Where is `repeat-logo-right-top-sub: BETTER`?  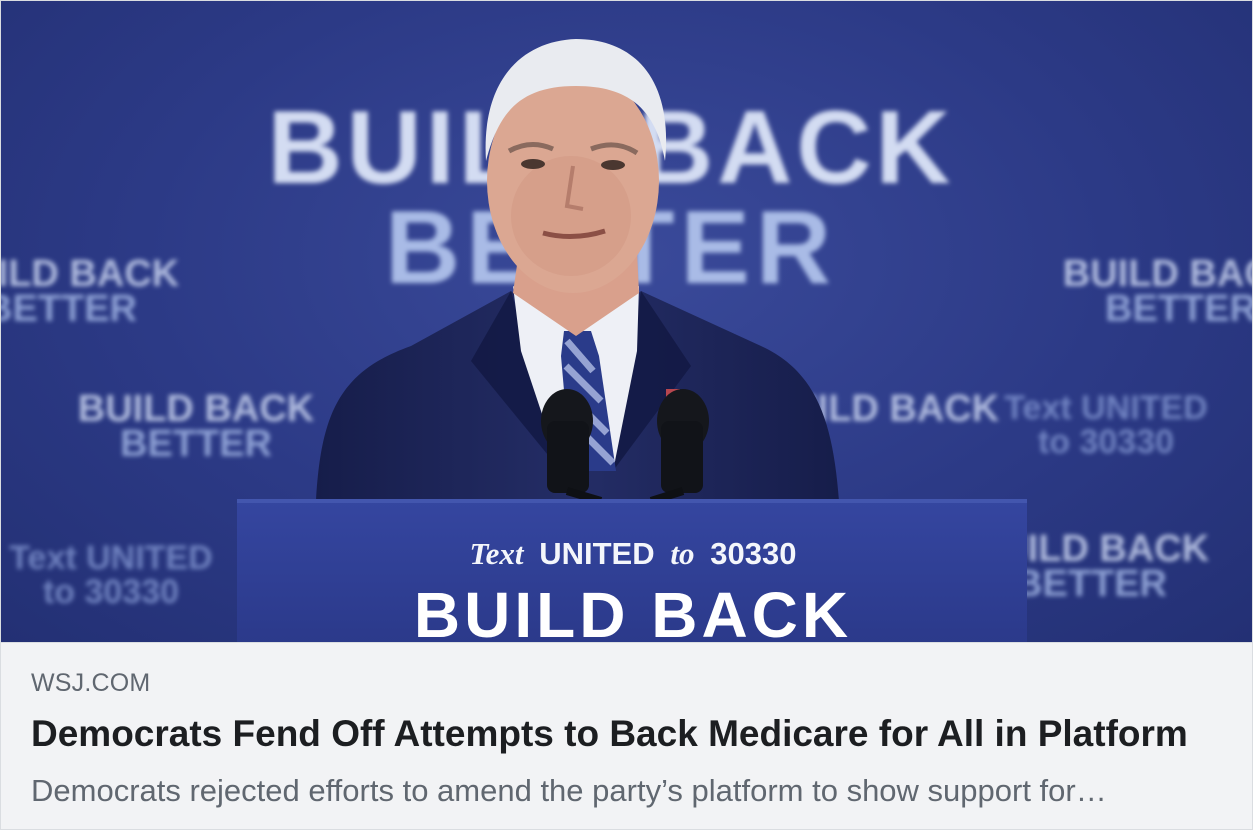 repeat-logo-right-top-sub: BETTER is located at coordinates (1178, 309).